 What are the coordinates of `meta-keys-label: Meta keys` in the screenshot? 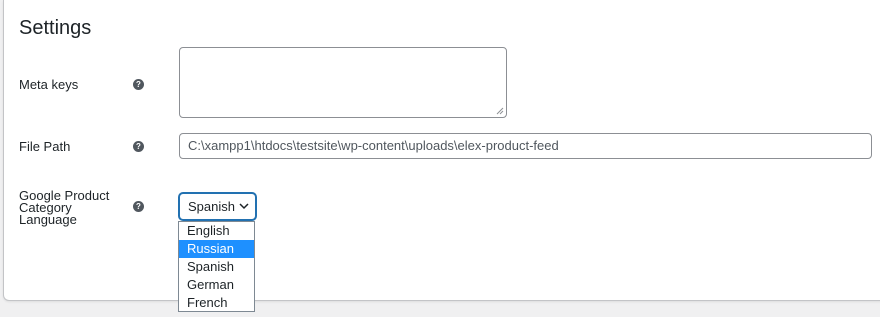 It's located at (49, 84).